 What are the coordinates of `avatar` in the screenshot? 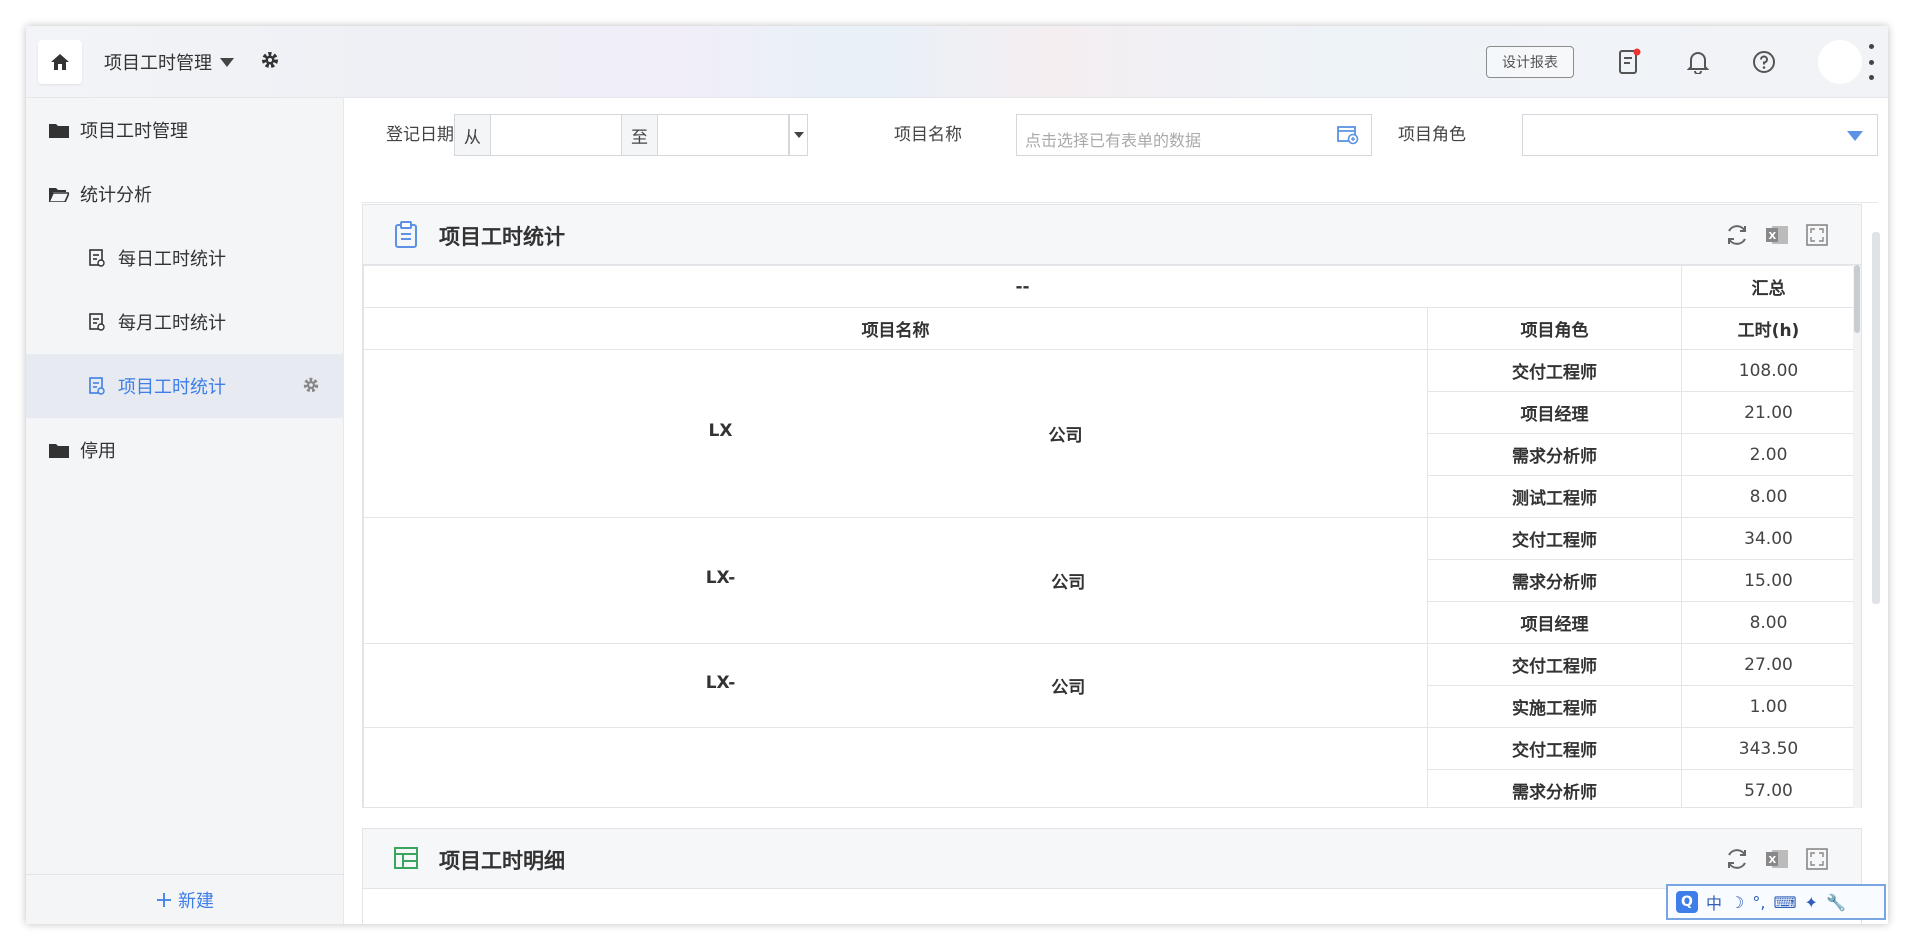 It's located at (1840, 62).